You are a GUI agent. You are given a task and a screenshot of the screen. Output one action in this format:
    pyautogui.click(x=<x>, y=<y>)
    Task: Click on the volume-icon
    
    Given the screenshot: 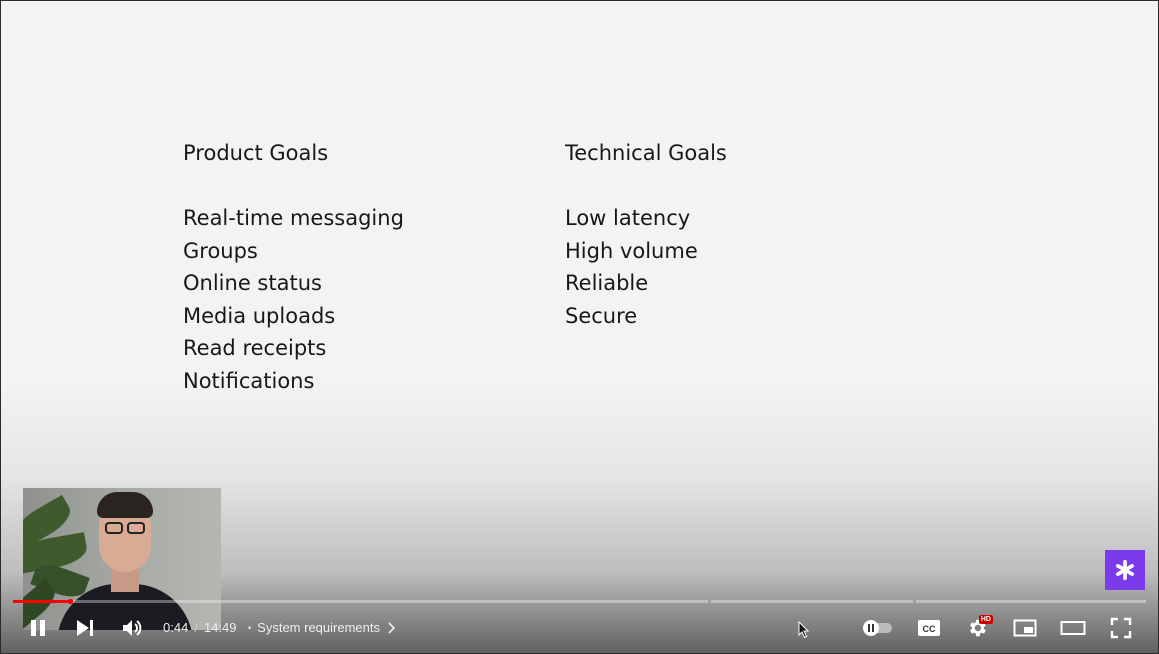 What is the action you would take?
    pyautogui.click(x=132, y=628)
    